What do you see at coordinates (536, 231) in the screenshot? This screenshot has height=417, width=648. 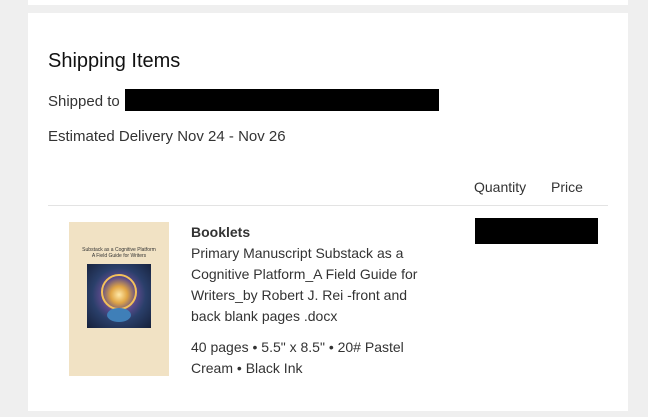 I see `redacted-quantity-price` at bounding box center [536, 231].